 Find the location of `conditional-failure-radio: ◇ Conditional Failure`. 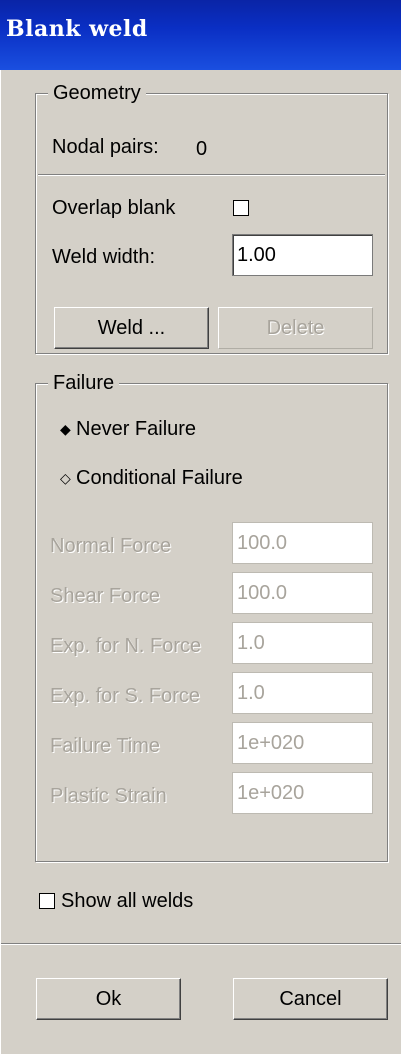

conditional-failure-radio: ◇ Conditional Failure is located at coordinates (190, 479).